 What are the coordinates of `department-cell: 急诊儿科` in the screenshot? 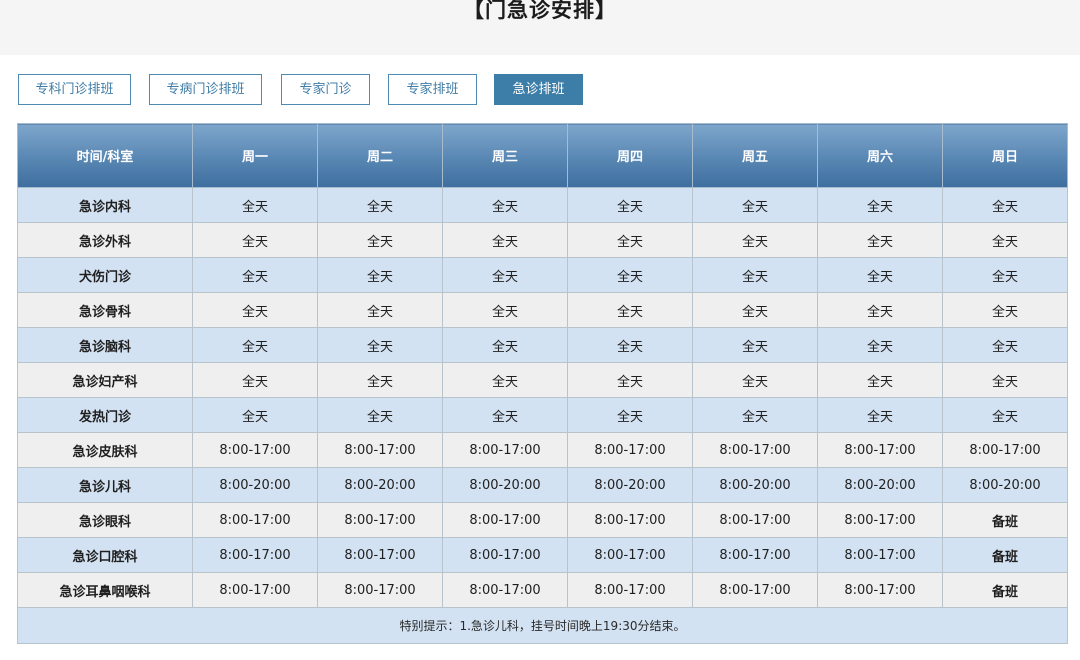 It's located at (105, 485).